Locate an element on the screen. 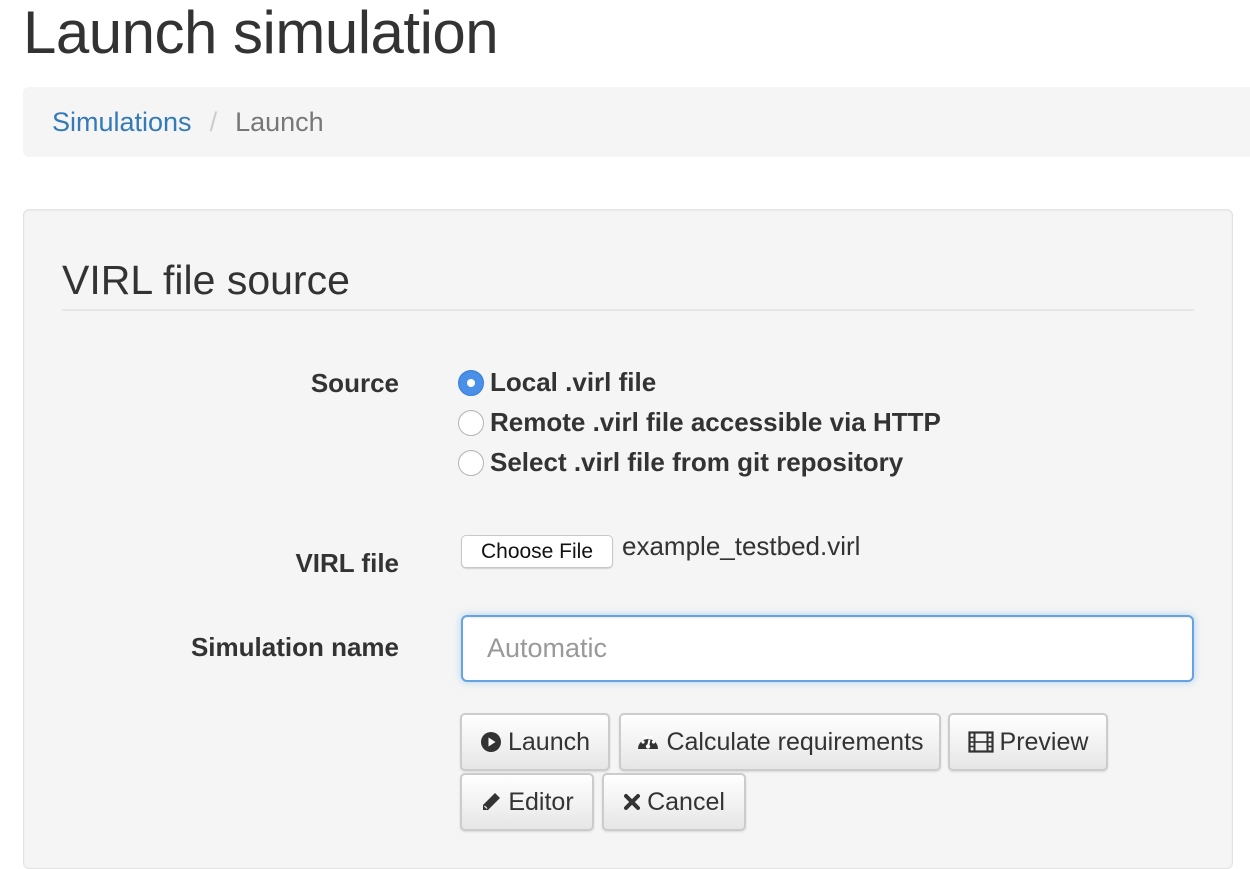 The image size is (1250, 869). editor-button-label: Editor is located at coordinates (541, 801).